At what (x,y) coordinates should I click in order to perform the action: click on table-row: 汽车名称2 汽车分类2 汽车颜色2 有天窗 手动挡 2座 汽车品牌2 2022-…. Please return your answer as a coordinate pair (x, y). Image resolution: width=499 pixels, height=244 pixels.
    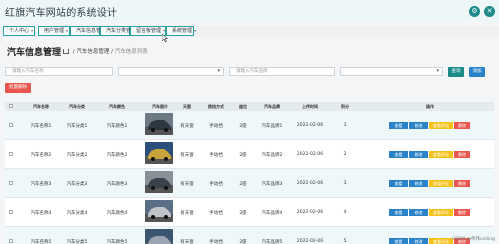
    Looking at the image, I should click on (249, 154).